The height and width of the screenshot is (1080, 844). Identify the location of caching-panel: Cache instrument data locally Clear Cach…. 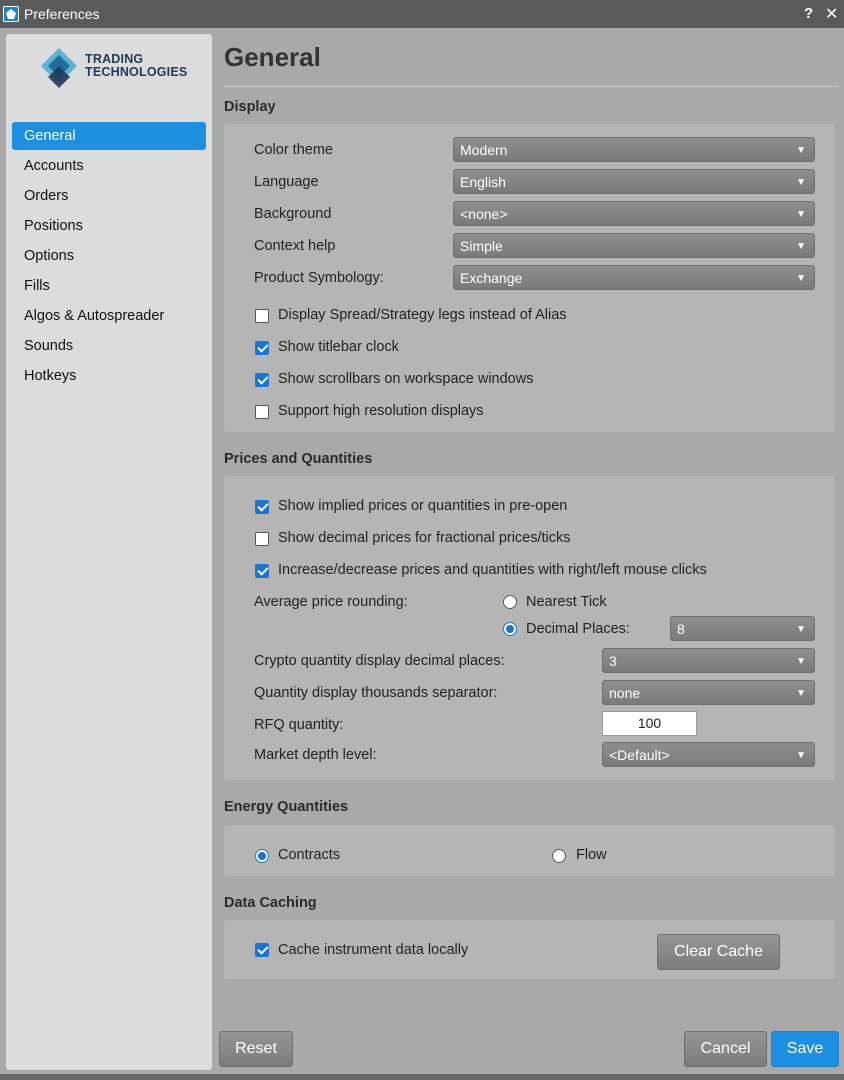
(529, 949).